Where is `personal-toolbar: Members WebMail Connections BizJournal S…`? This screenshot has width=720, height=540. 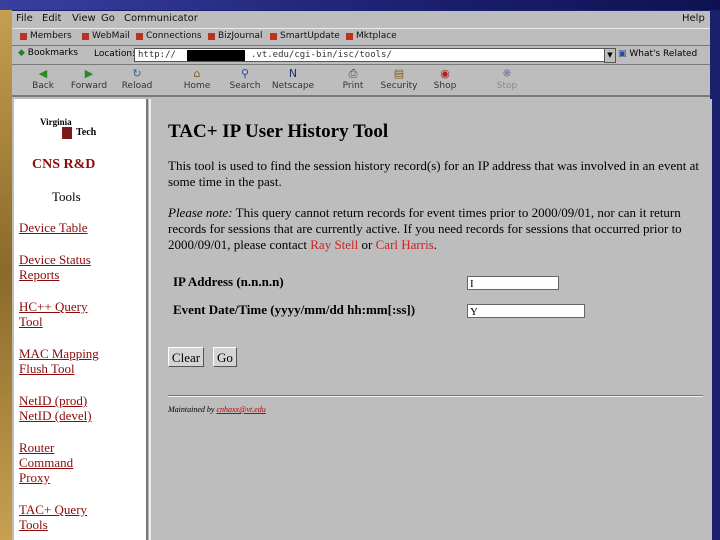 personal-toolbar: Members WebMail Connections BizJournal S… is located at coordinates (361, 37).